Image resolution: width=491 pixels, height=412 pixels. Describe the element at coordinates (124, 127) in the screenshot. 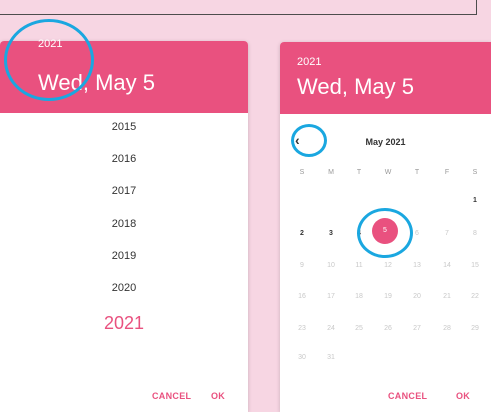

I see `year-option: 2015` at that location.